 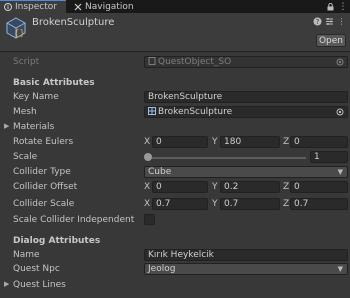 What do you see at coordinates (175, 221) in the screenshot?
I see `scale-collider-independent-row: Scale Collider Independent` at bounding box center [175, 221].